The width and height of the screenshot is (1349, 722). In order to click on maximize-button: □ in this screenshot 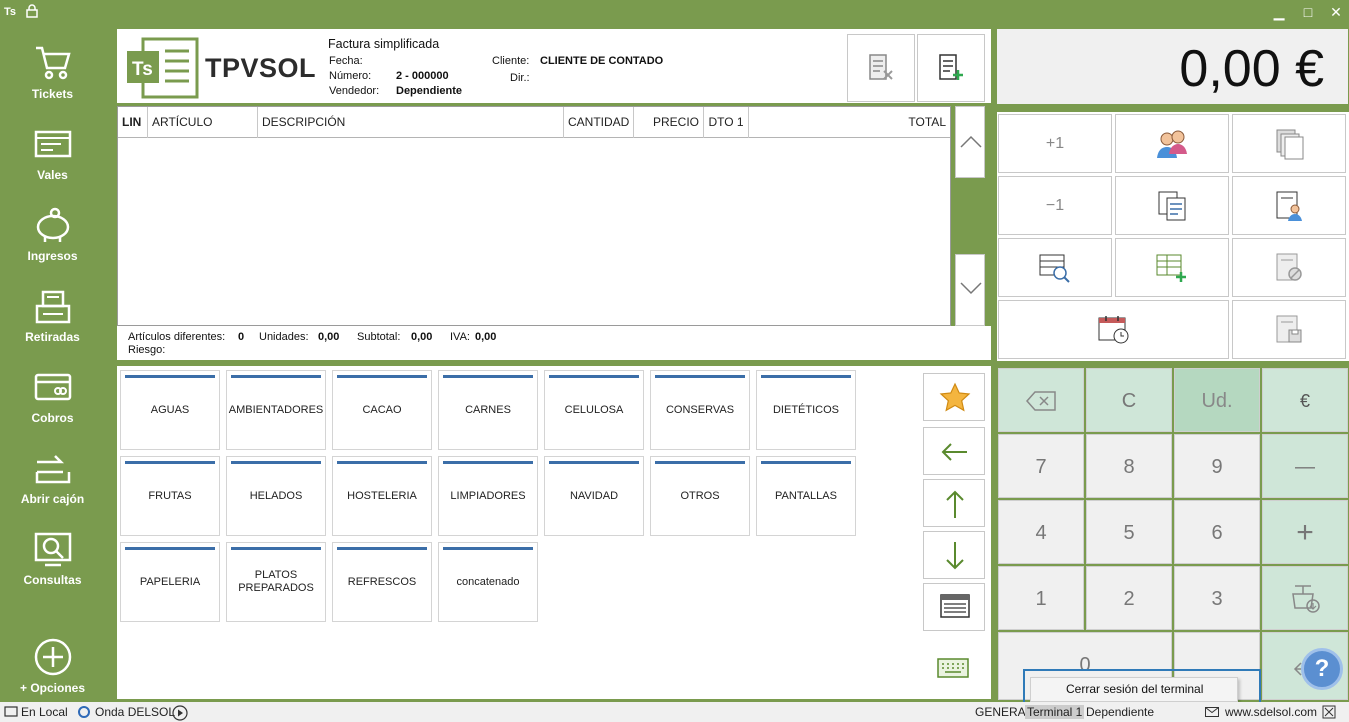, I will do `click(1308, 12)`.